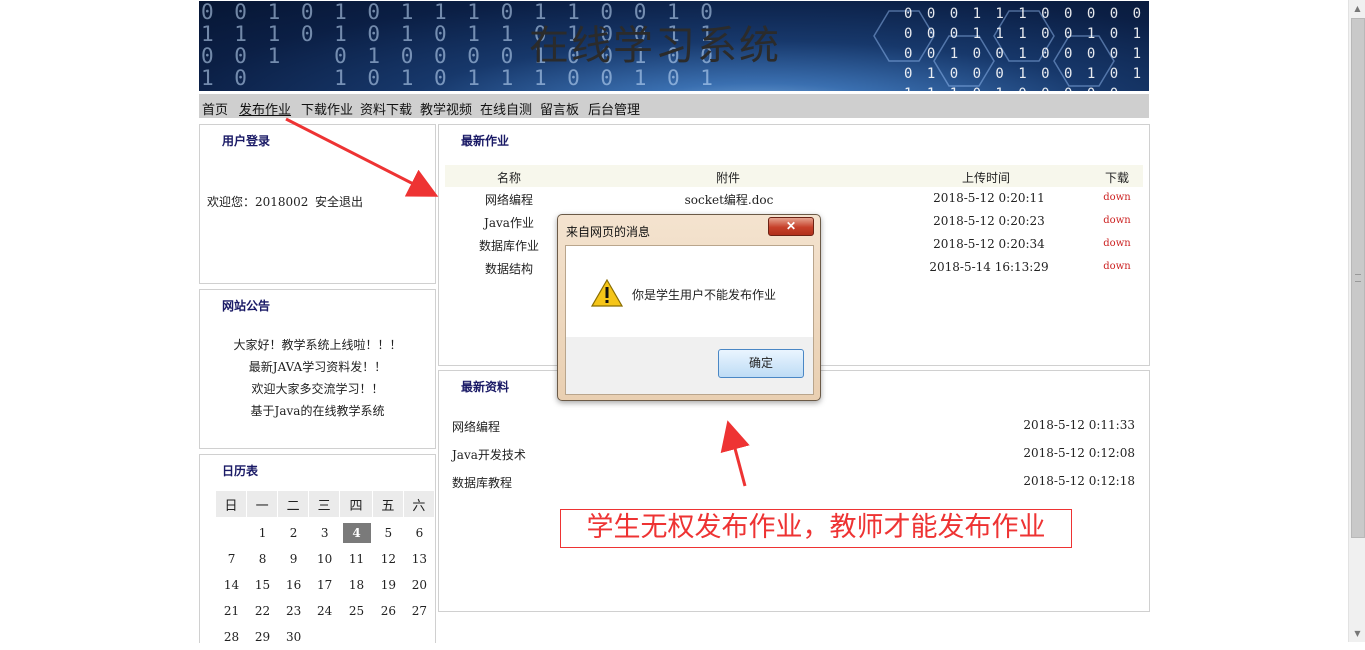 Image resolution: width=1365 pixels, height=650 pixels. Describe the element at coordinates (325, 504) in the screenshot. I see `weekday-header: 三` at that location.